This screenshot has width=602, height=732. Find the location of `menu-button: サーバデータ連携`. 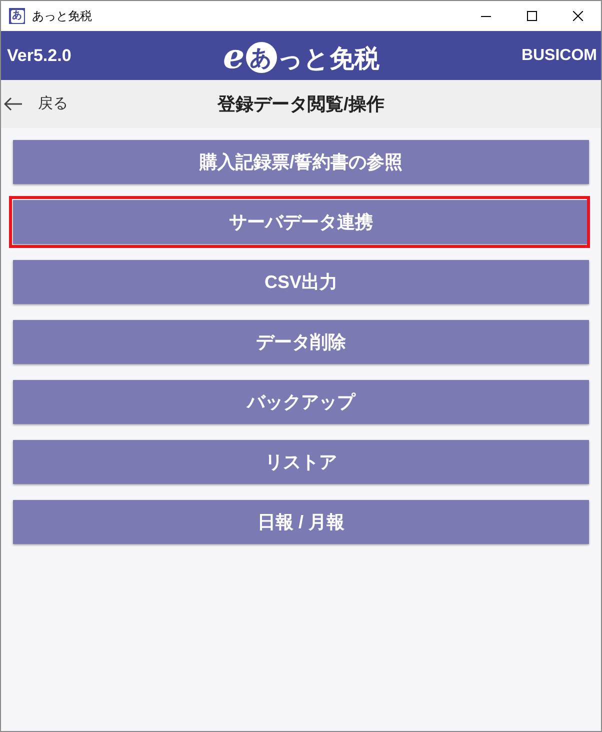

menu-button: サーバデータ連携 is located at coordinates (301, 222).